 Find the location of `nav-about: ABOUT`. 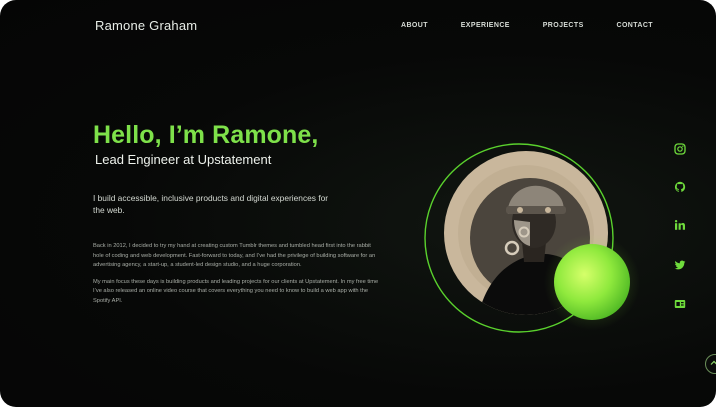

nav-about: ABOUT is located at coordinates (414, 25).